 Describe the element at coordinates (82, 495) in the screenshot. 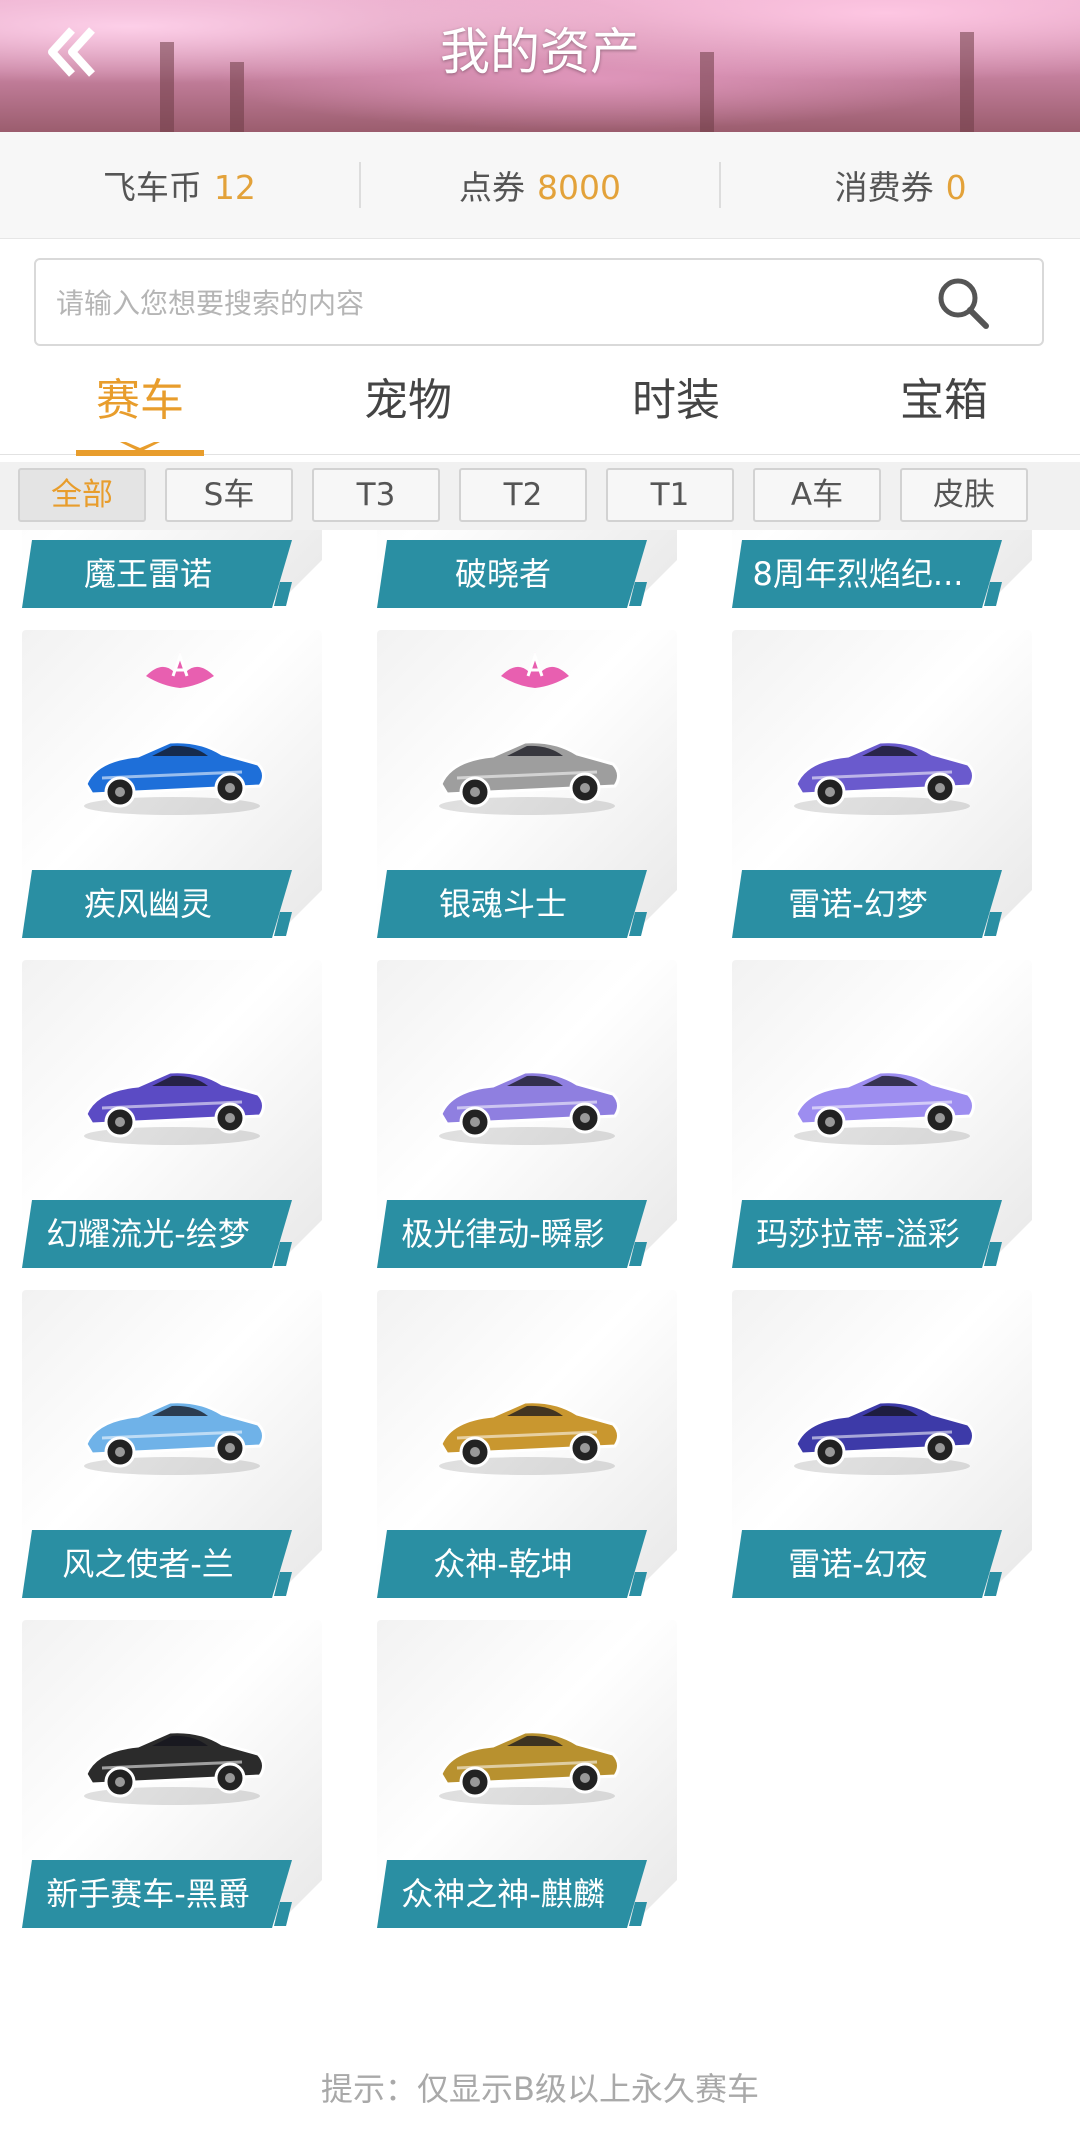

I see `filter-all: 全部` at that location.